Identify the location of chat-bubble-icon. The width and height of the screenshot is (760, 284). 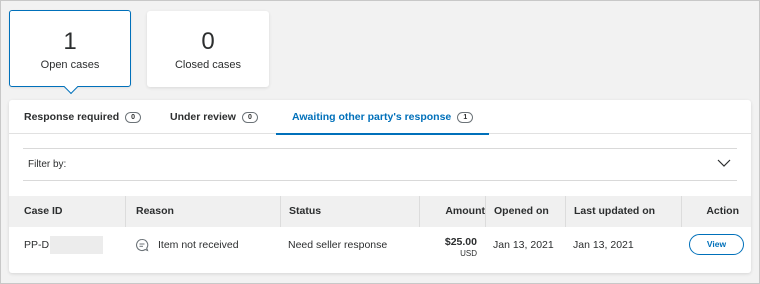
(142, 245).